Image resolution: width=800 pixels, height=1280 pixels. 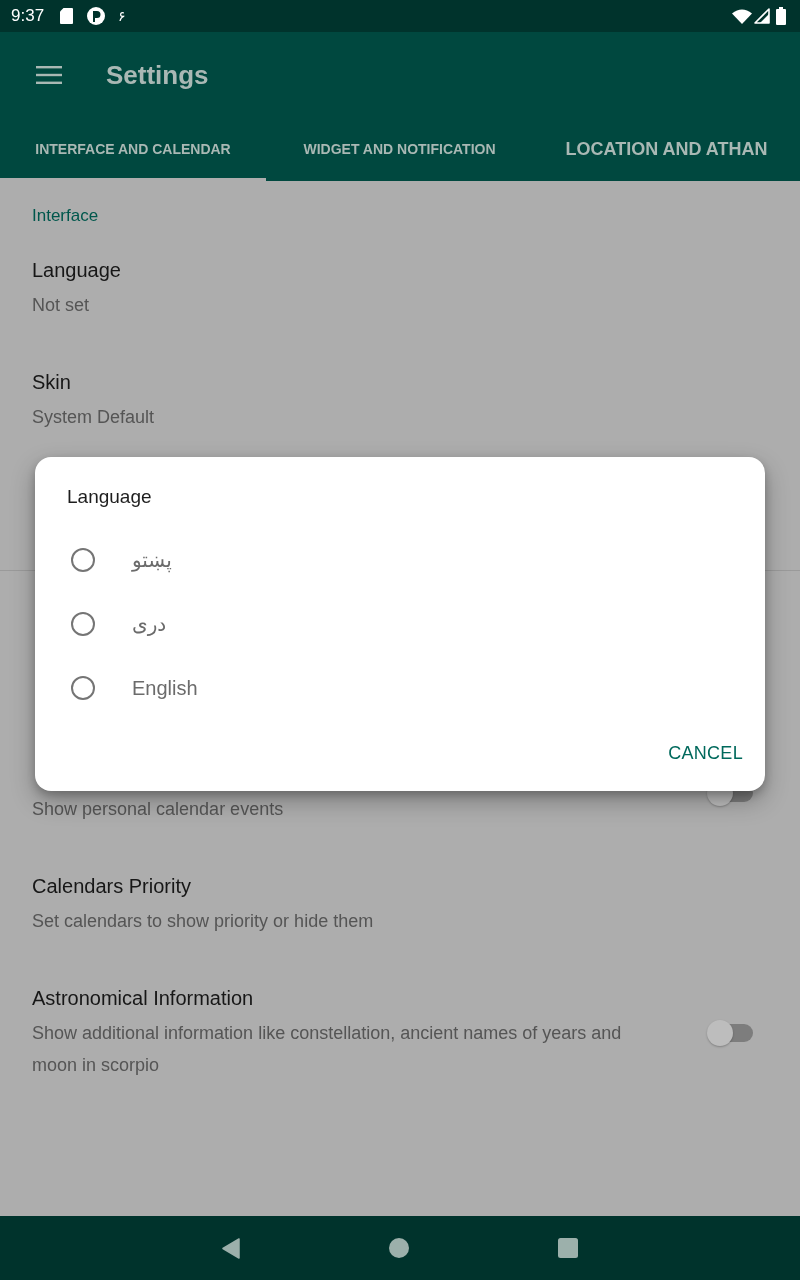 I want to click on setting-title: Skin, so click(x=375, y=382).